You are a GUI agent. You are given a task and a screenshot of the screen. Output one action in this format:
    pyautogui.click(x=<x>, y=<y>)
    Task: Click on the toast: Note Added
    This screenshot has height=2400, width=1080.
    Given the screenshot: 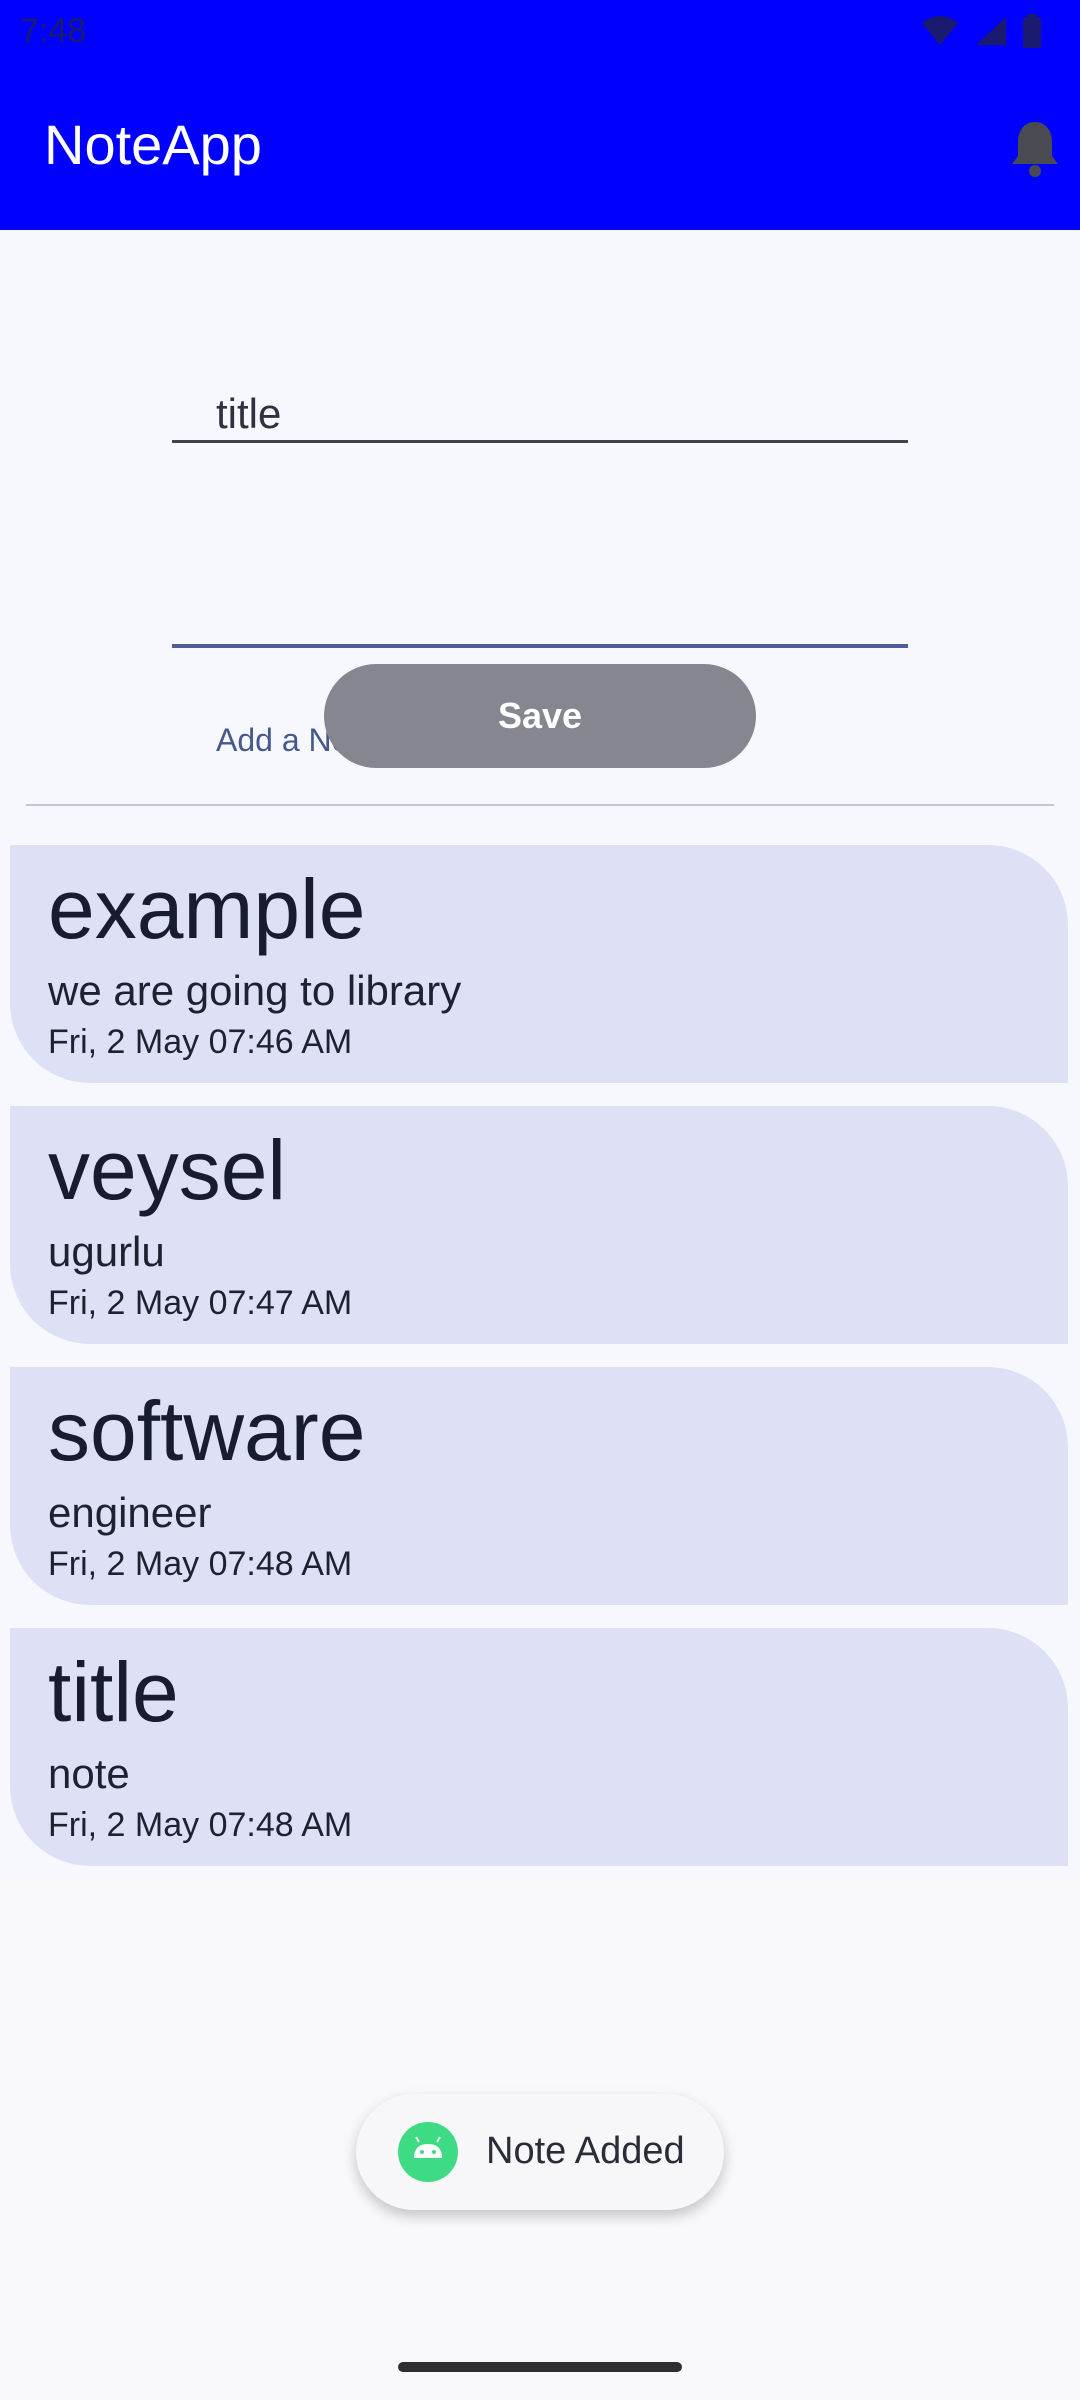 What is the action you would take?
    pyautogui.click(x=540, y=2152)
    